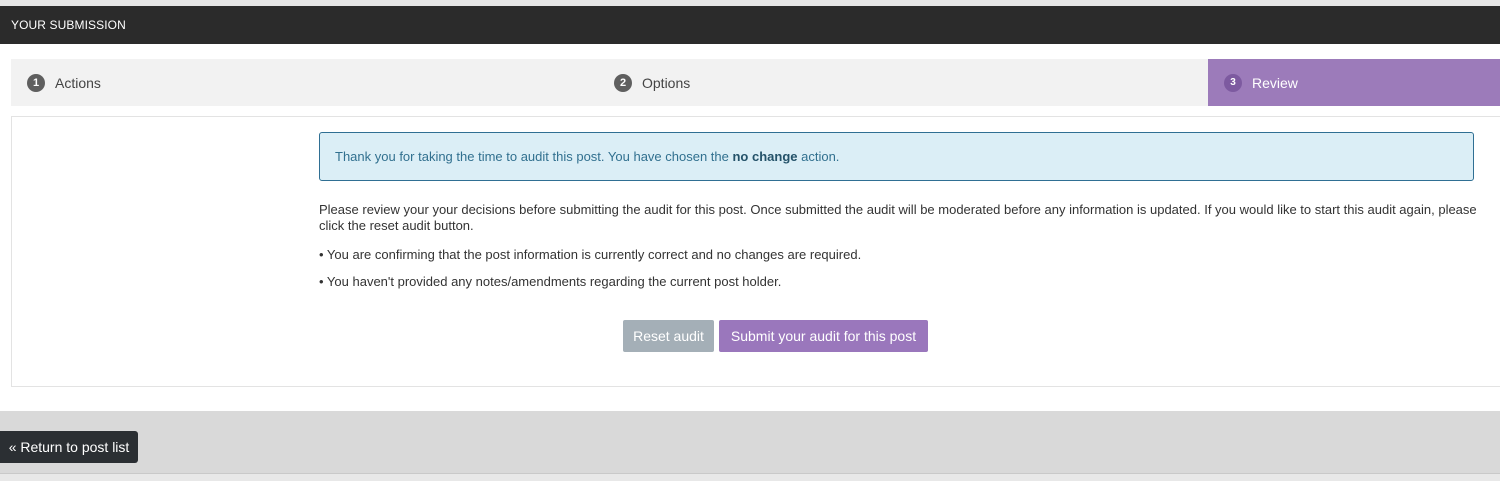  Describe the element at coordinates (755, 82) in the screenshot. I see `wizard-steps: 1 Actions 2 Options 3 Review` at that location.